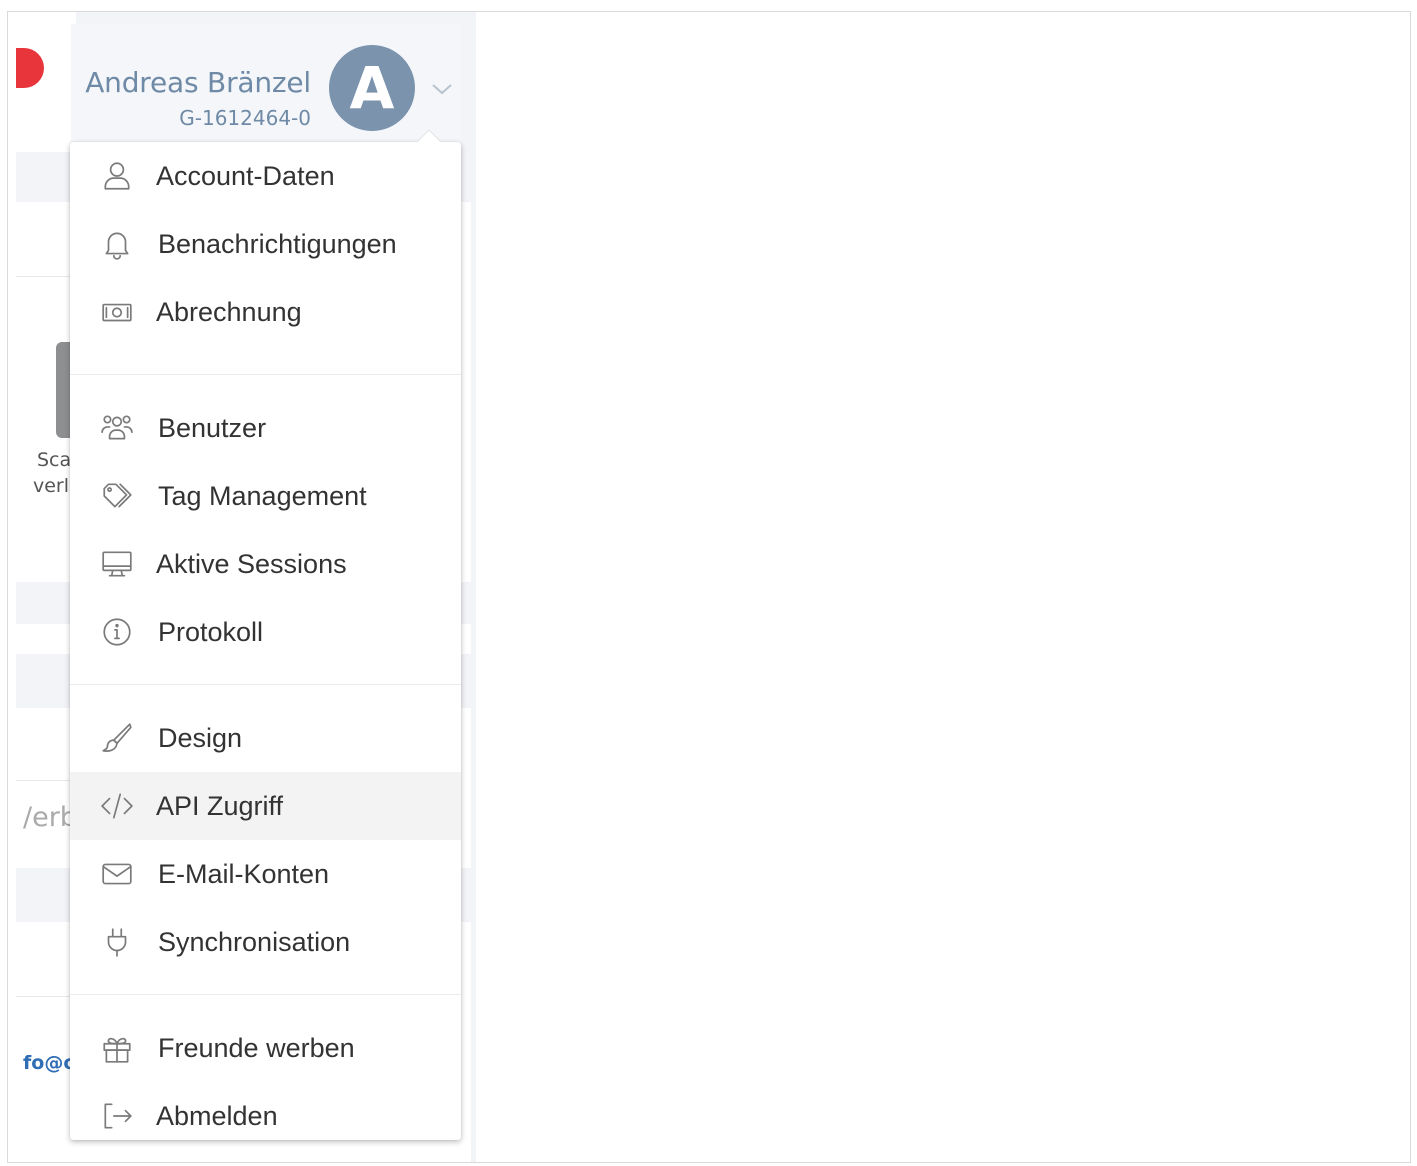  I want to click on logout-icon, so click(117, 1116).